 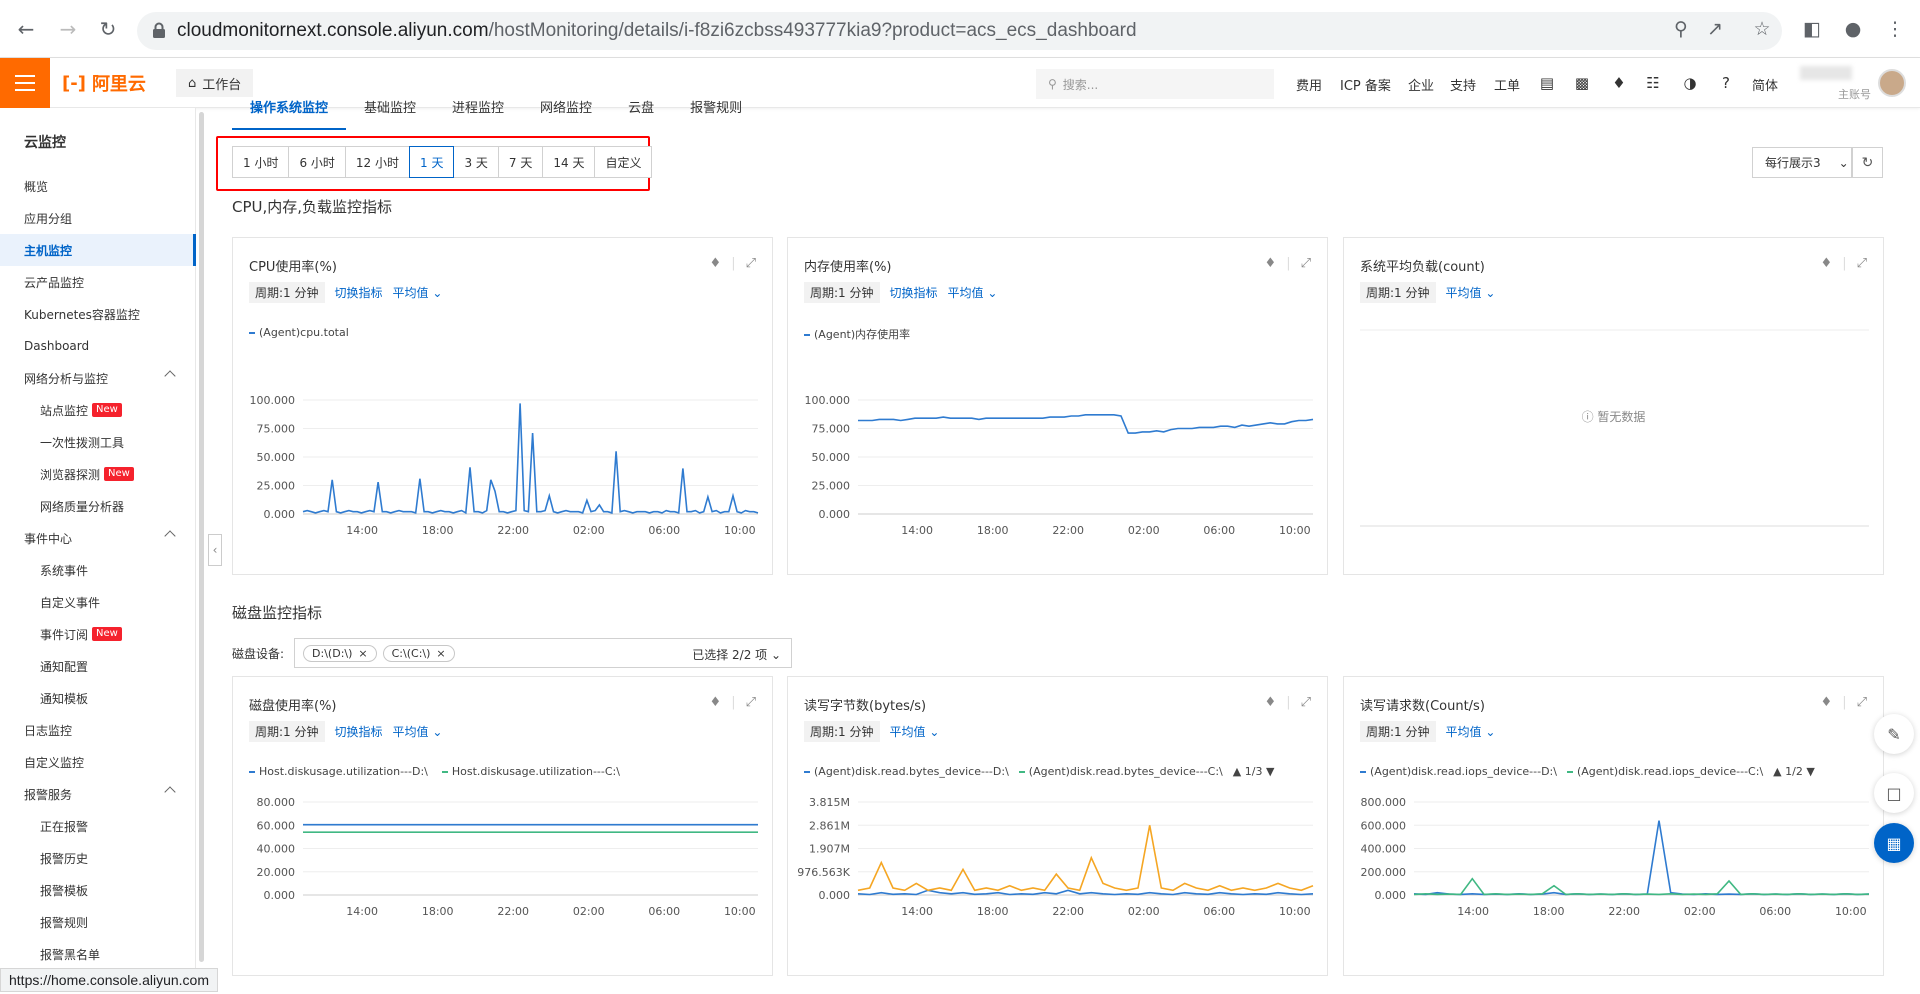 I want to click on sidebar-item-label: 事件订阅, so click(x=64, y=634).